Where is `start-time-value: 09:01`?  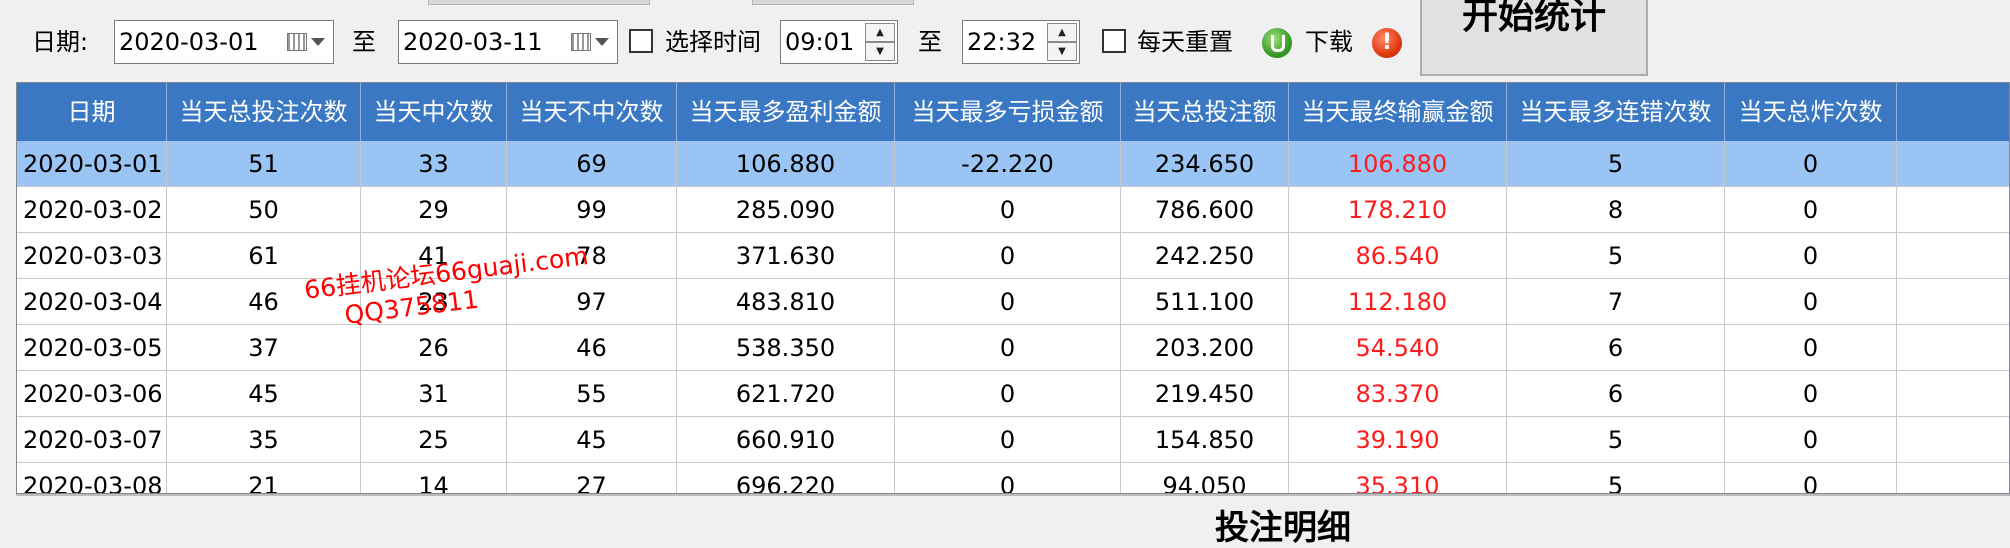
start-time-value: 09:01 is located at coordinates (820, 42).